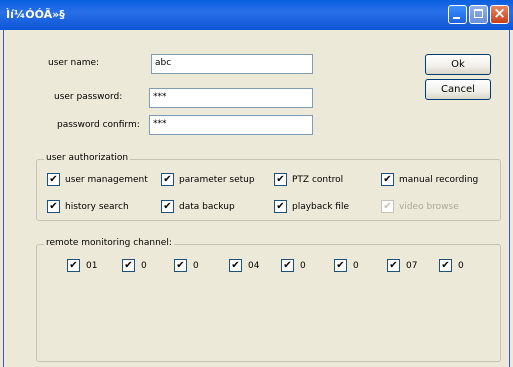 The height and width of the screenshot is (367, 513). Describe the element at coordinates (98, 125) in the screenshot. I see `confirm-label: password confirm:` at that location.